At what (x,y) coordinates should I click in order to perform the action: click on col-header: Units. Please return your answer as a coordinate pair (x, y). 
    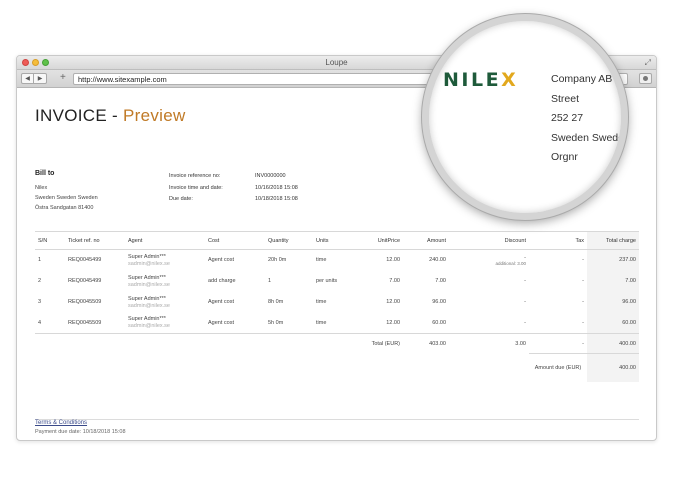
    Looking at the image, I should click on (333, 240).